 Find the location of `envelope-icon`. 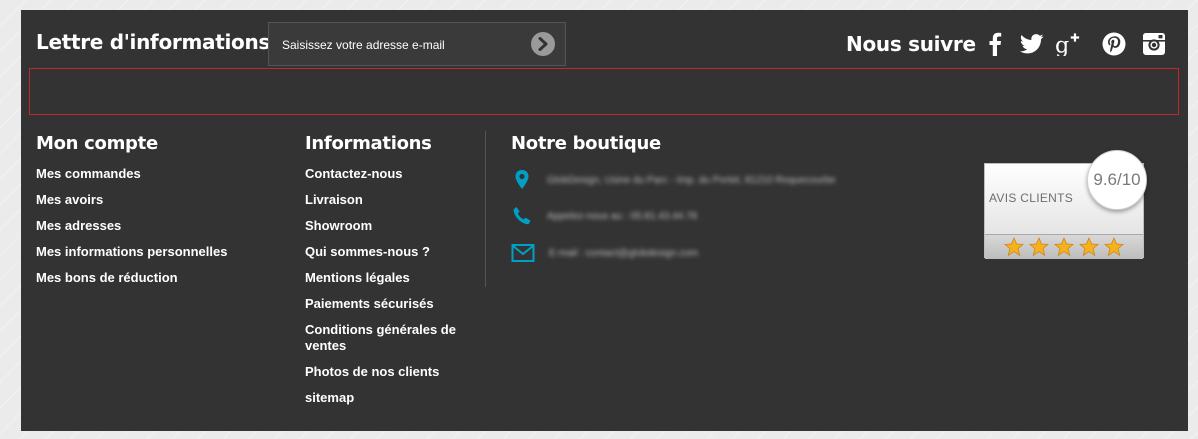

envelope-icon is located at coordinates (523, 253).